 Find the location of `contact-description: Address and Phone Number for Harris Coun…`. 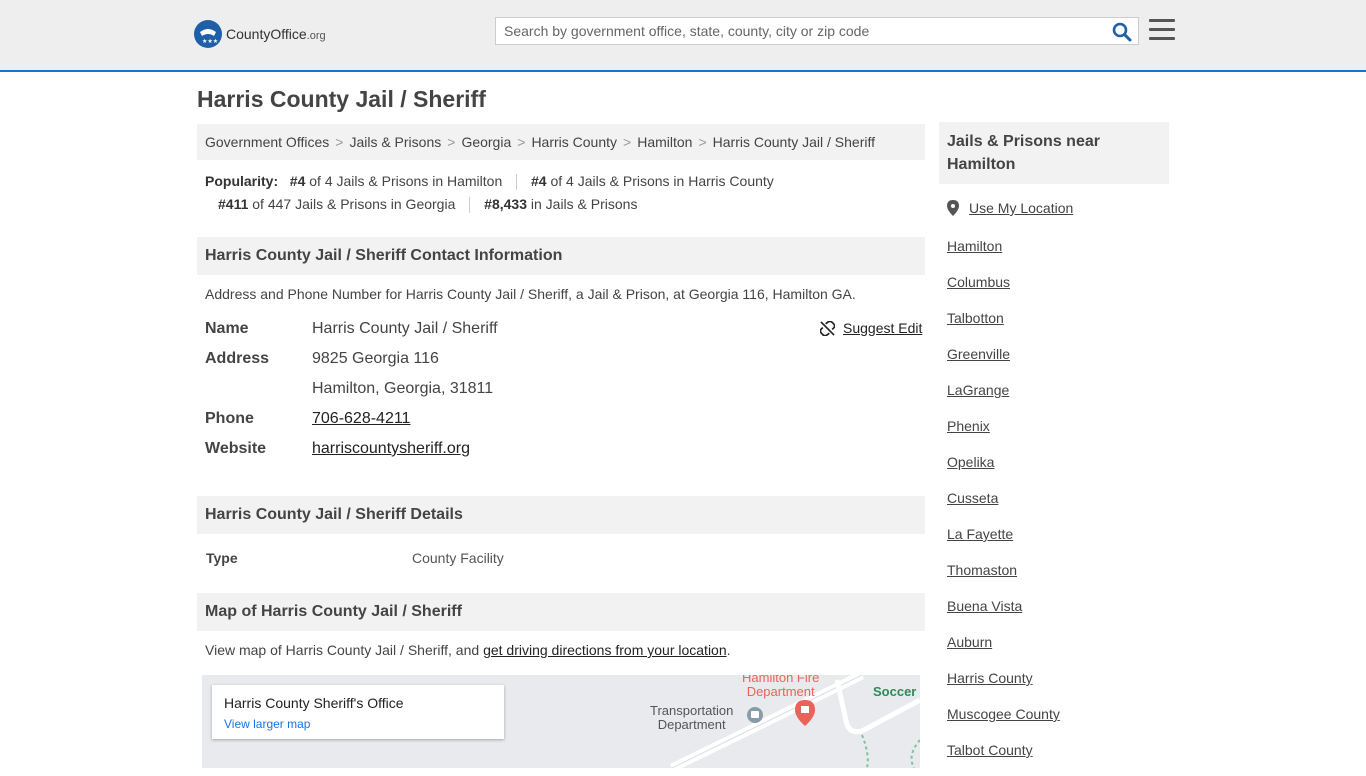

contact-description: Address and Phone Number for Harris Coun… is located at coordinates (530, 294).